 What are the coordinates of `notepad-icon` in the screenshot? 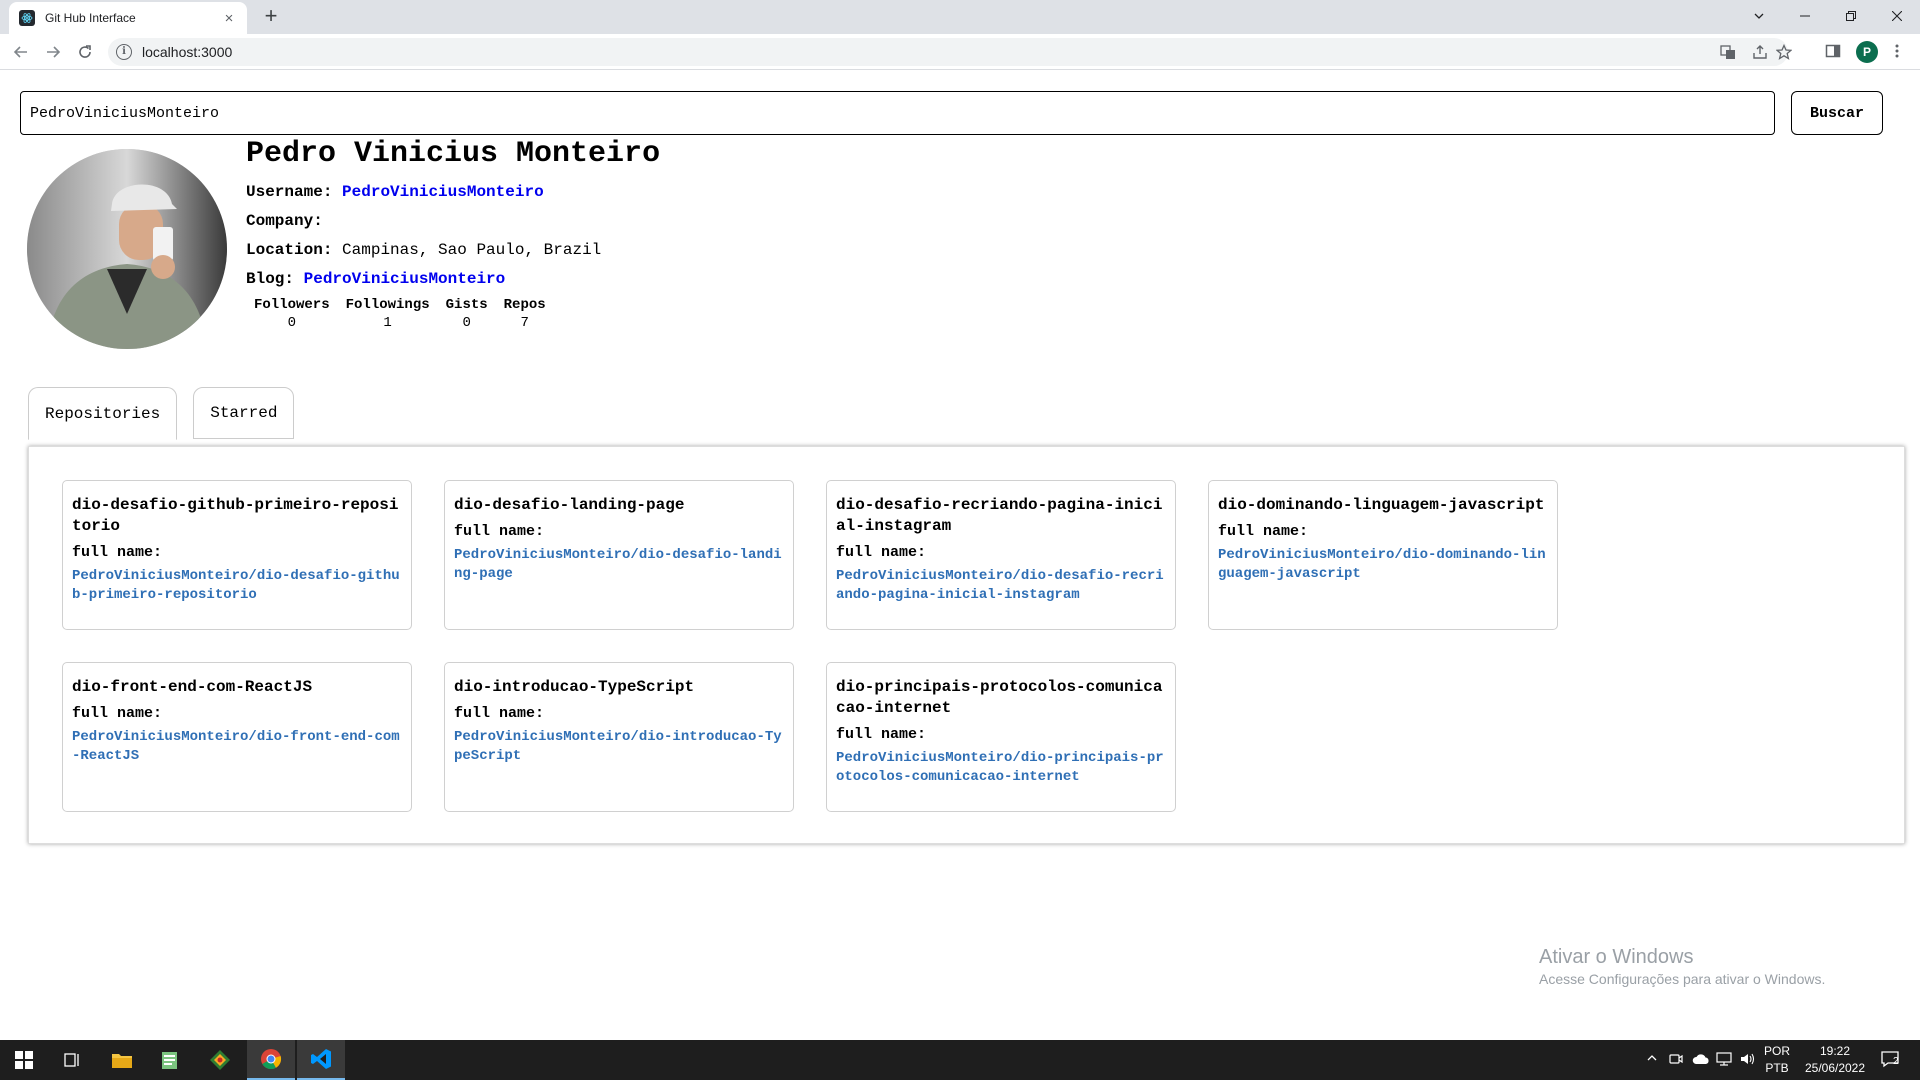 It's located at (170, 1060).